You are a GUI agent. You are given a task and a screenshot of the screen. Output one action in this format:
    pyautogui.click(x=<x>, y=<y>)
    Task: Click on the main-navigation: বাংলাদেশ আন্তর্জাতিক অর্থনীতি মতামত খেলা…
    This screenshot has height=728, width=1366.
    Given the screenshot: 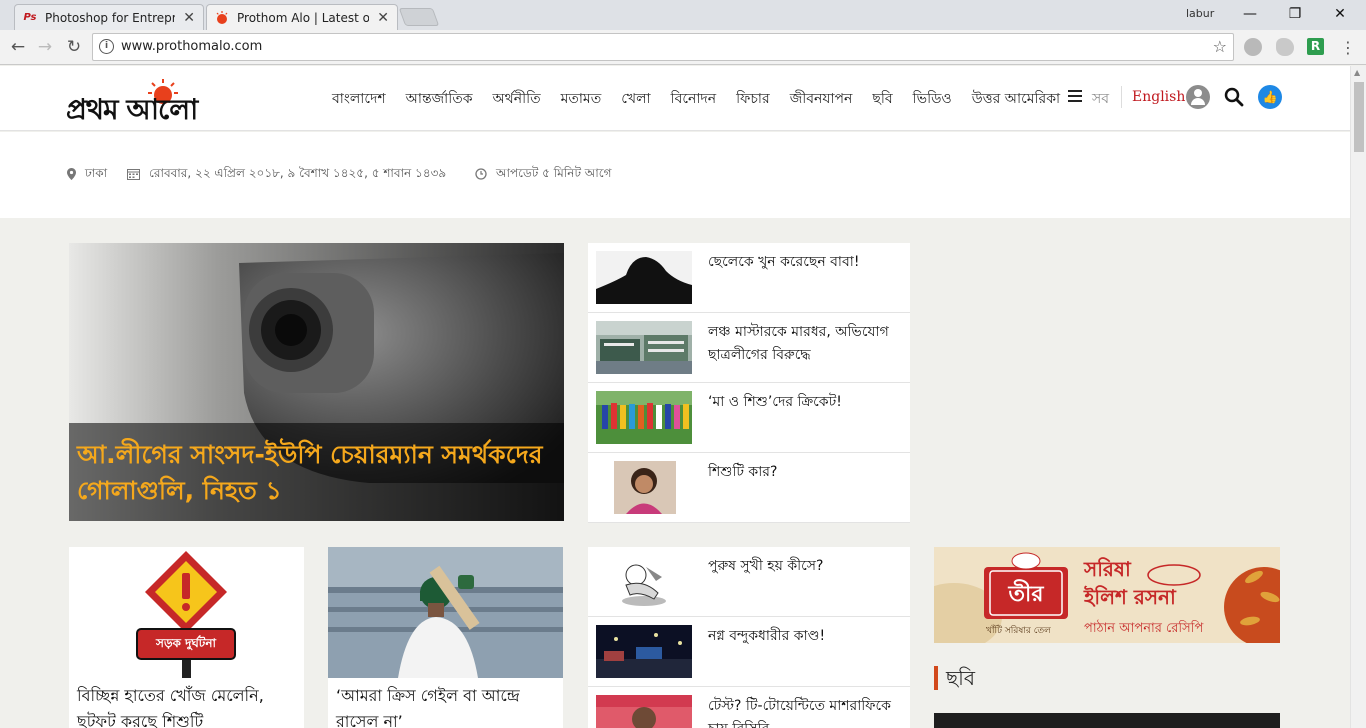 What is the action you would take?
    pyautogui.click(x=706, y=99)
    